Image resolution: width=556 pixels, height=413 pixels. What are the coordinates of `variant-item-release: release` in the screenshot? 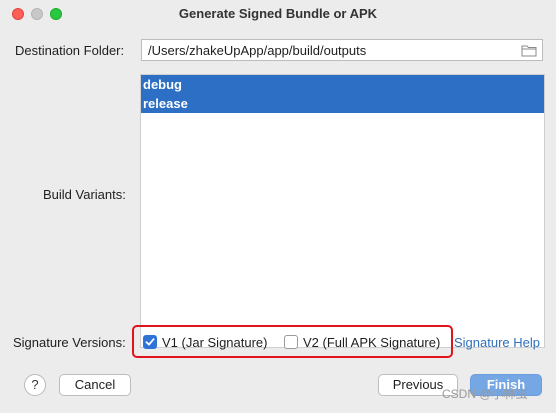 It's located at (342, 103).